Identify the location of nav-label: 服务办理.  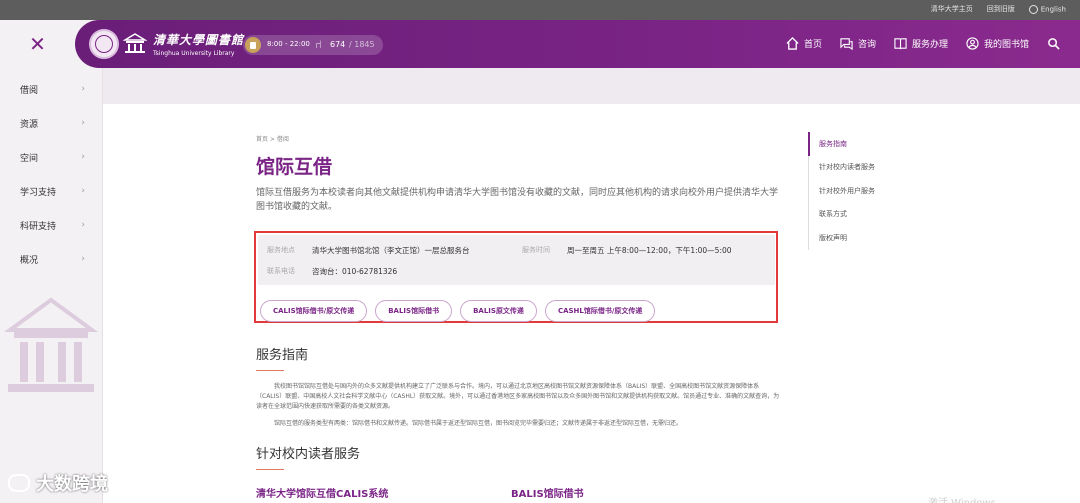
(929, 45).